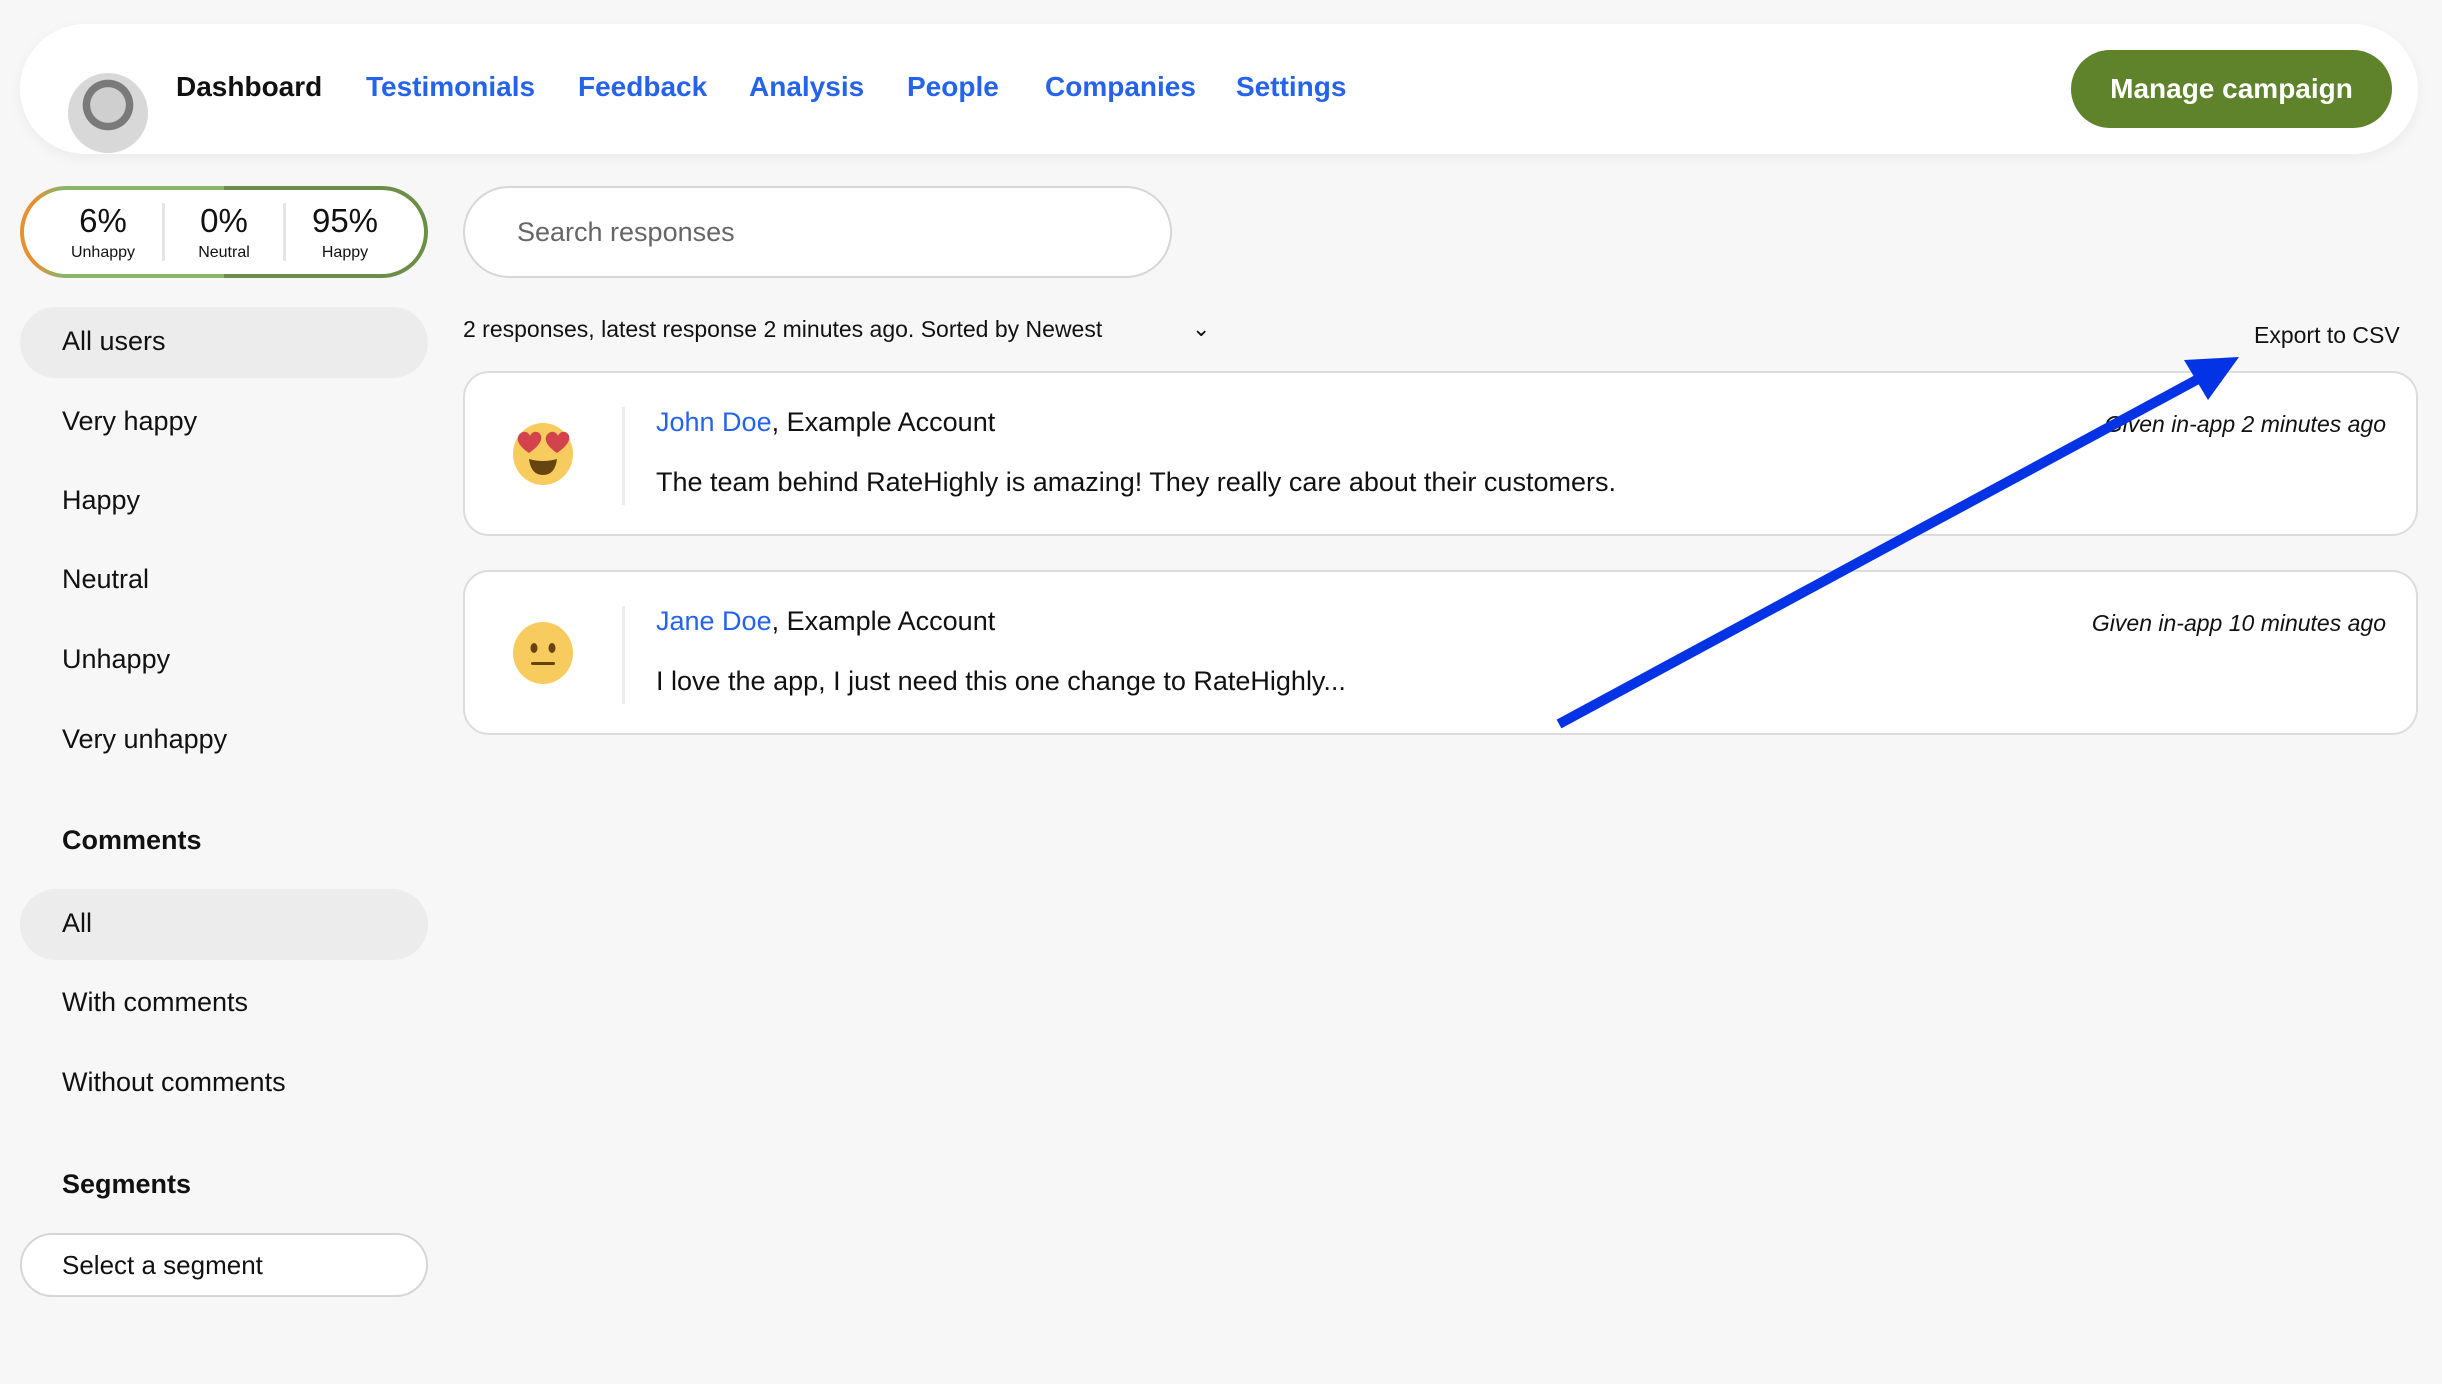 This screenshot has height=1384, width=2442. I want to click on stat-neutral: 0% Neutral, so click(224, 232).